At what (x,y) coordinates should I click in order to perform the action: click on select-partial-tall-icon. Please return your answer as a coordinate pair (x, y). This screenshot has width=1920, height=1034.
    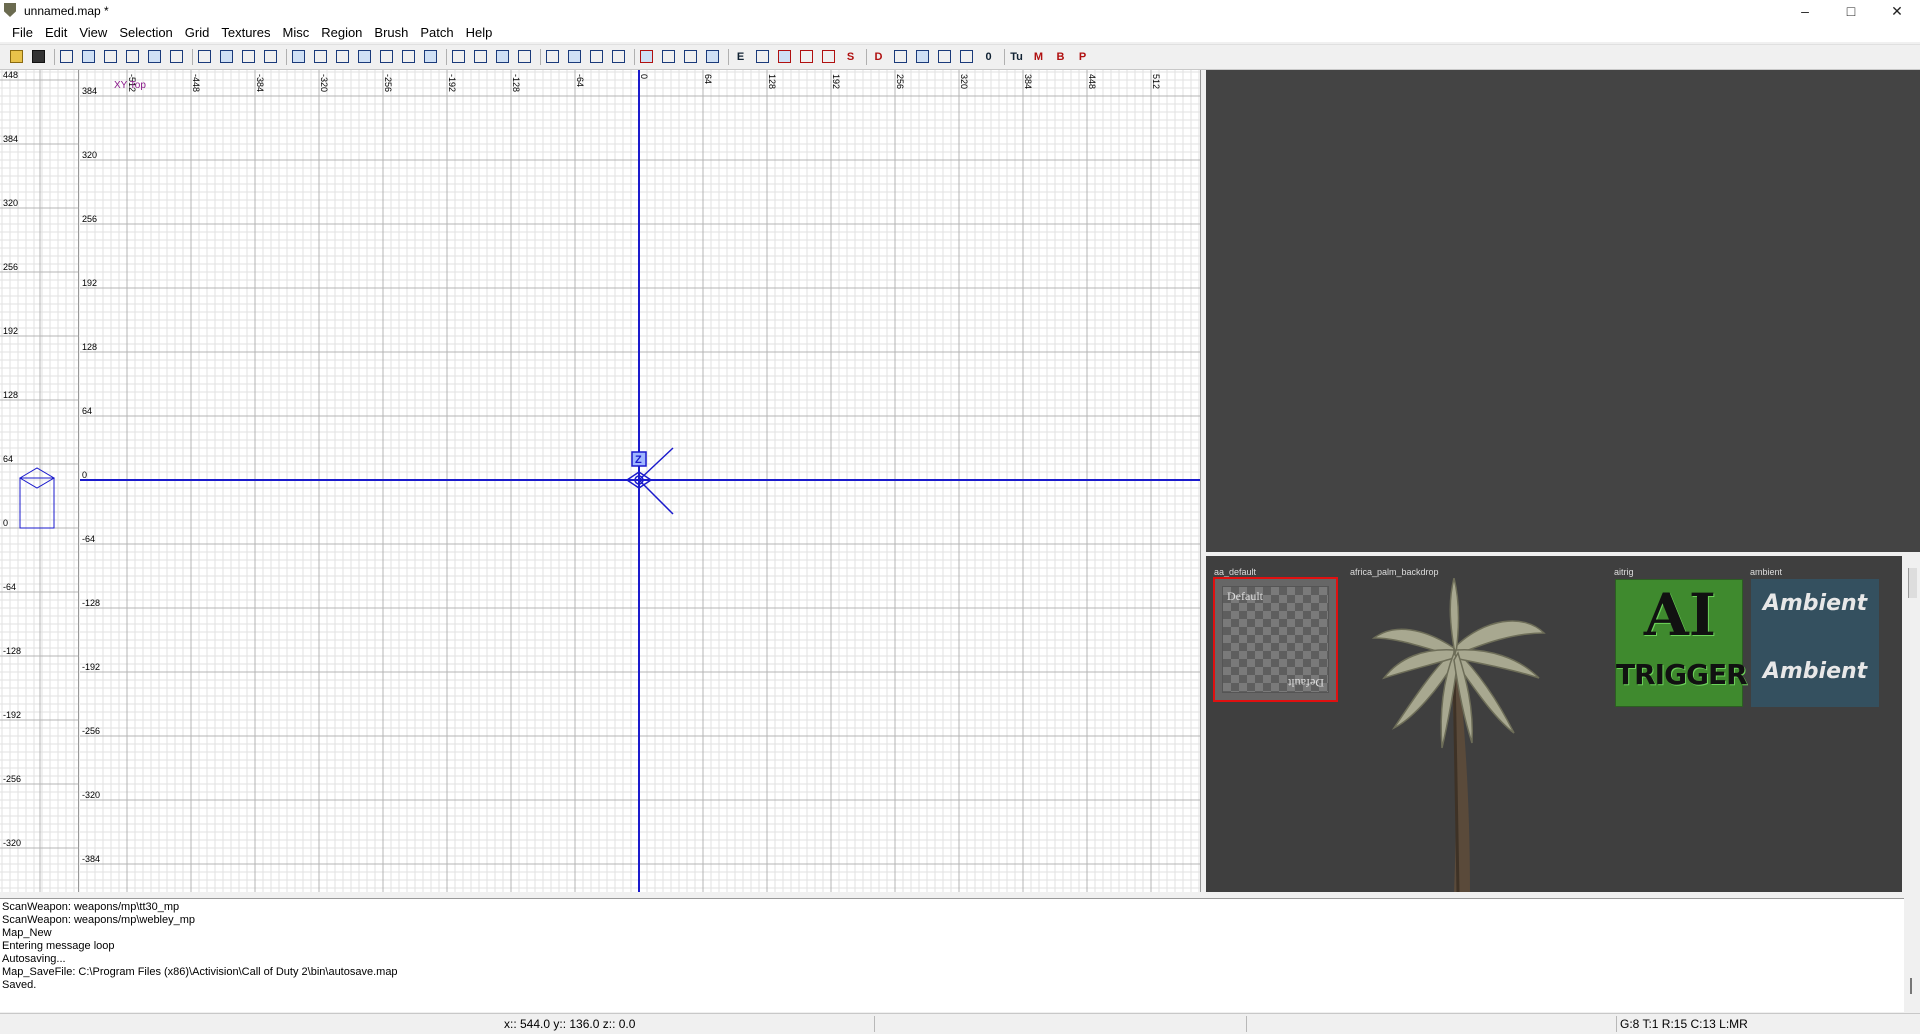
    Looking at the image, I should click on (248, 56).